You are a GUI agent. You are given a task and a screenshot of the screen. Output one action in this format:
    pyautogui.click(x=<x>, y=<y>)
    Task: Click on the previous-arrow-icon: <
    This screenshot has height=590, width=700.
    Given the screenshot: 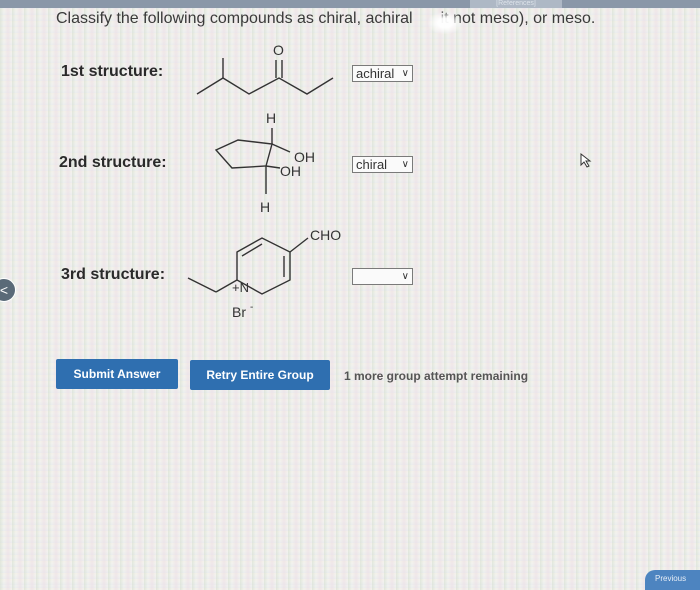 What is the action you would take?
    pyautogui.click(x=8, y=290)
    